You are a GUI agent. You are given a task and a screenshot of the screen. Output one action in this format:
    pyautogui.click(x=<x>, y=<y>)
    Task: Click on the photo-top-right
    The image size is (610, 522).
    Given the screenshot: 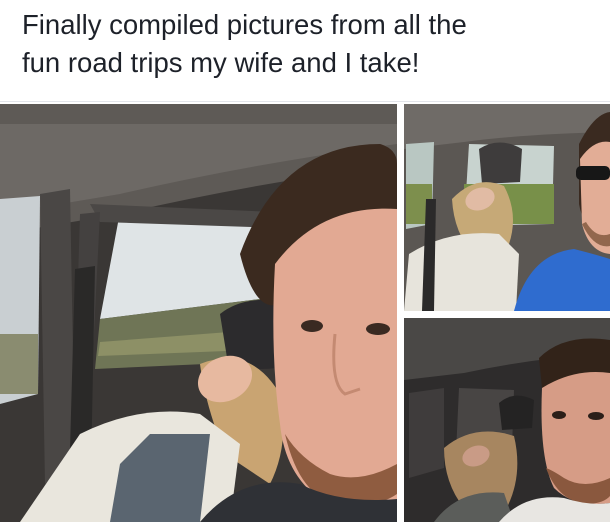 What is the action you would take?
    pyautogui.click(x=507, y=207)
    